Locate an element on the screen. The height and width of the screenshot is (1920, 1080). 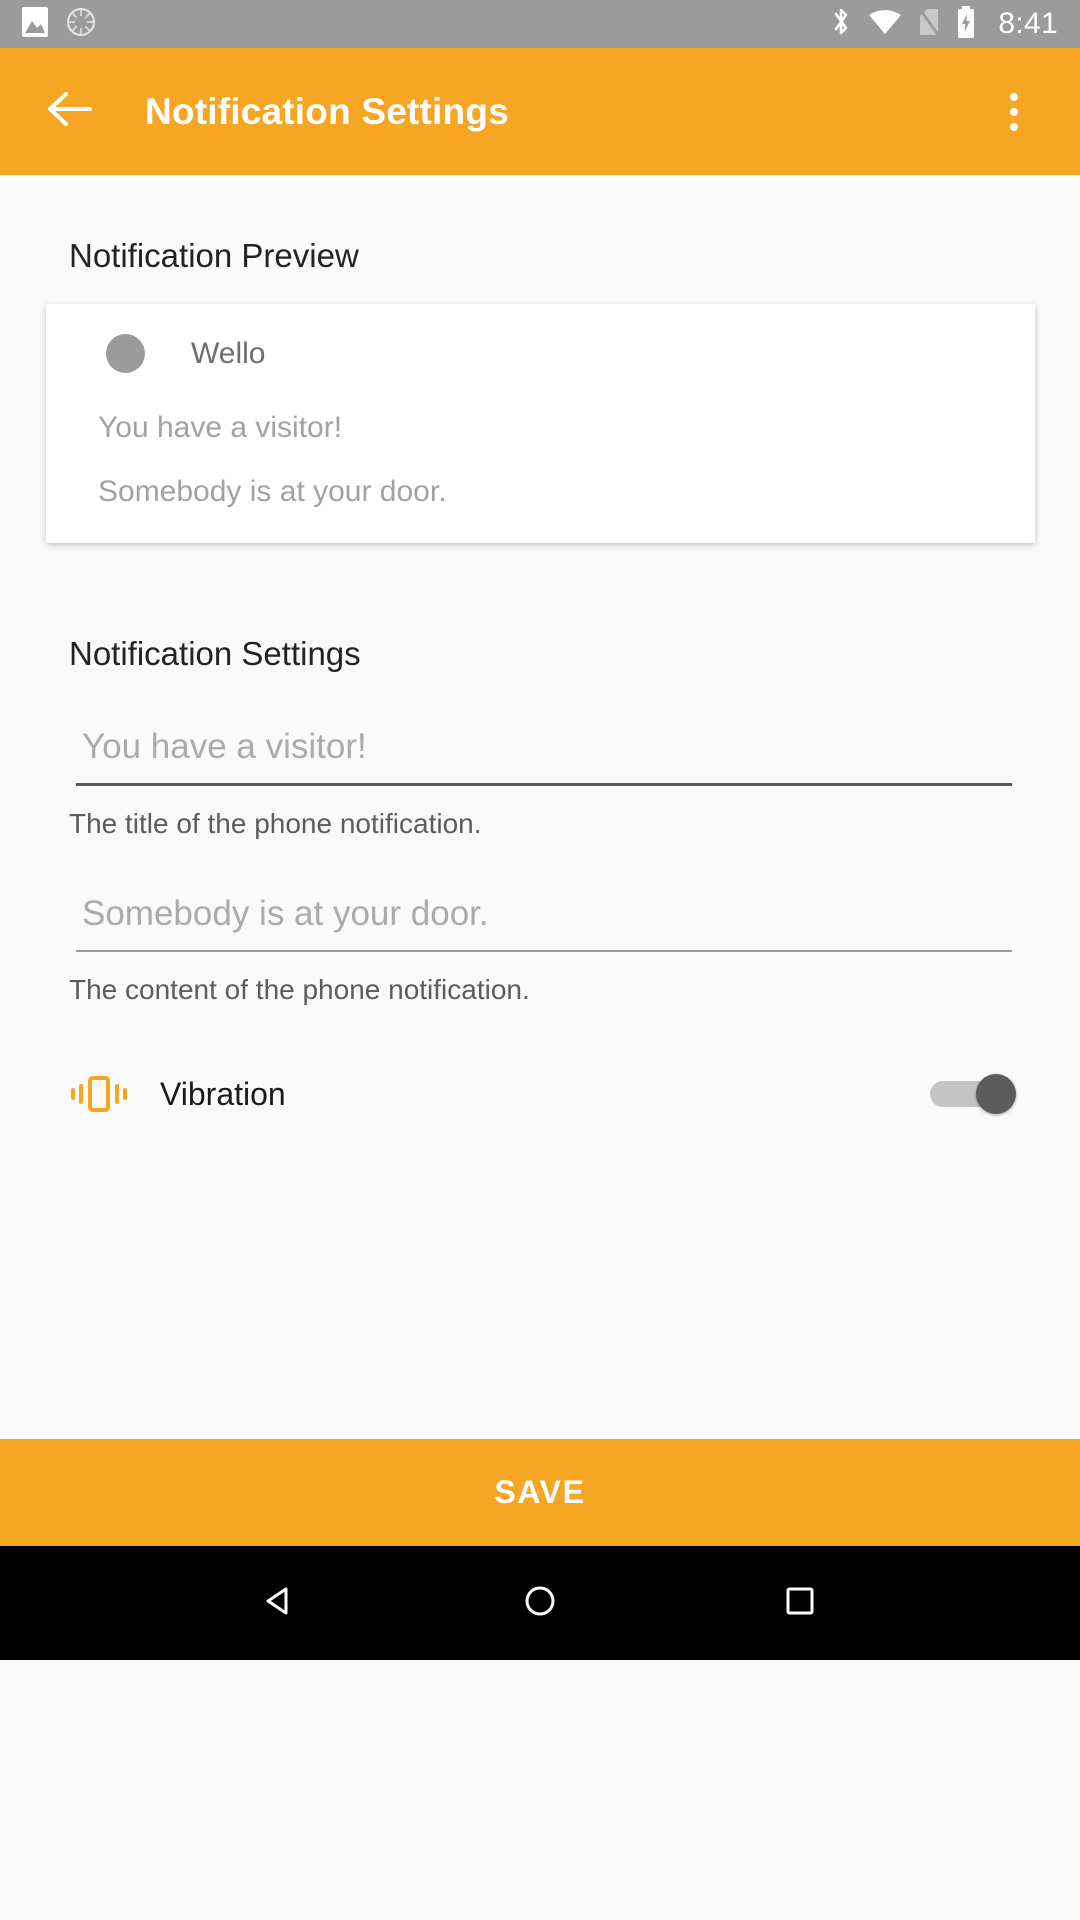
notification-content-underline is located at coordinates (544, 951).